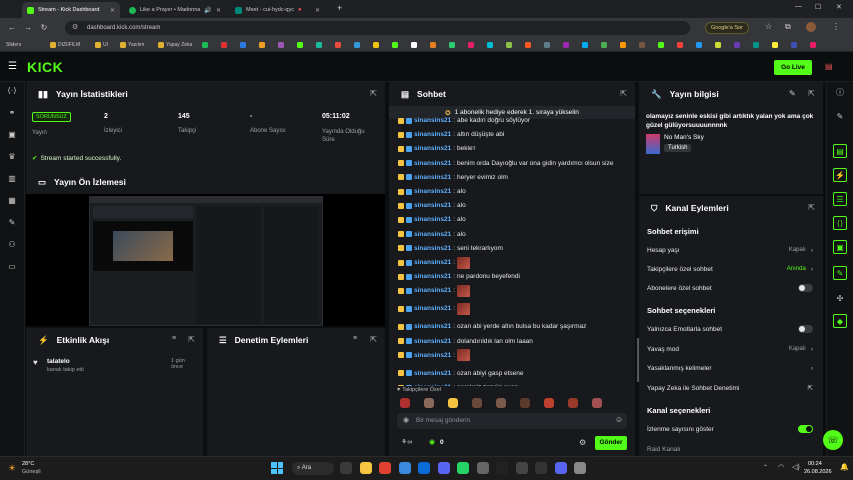 The height and width of the screenshot is (480, 853). What do you see at coordinates (13, 45) in the screenshot?
I see `bookmark-sliders: Sliders` at bounding box center [13, 45].